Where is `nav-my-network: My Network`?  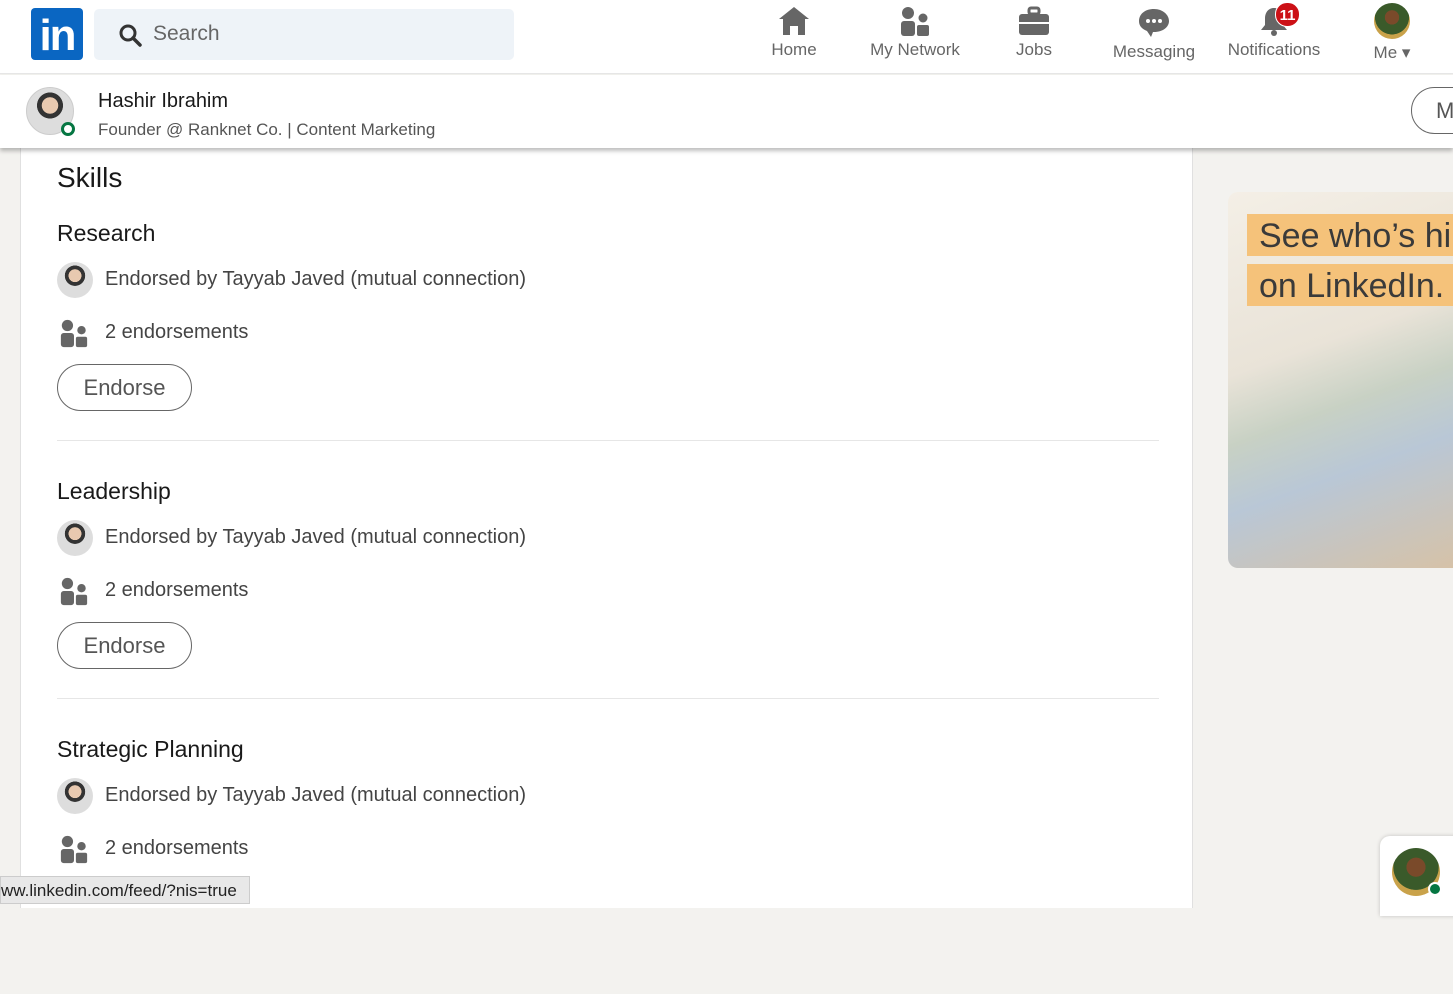
nav-my-network: My Network is located at coordinates (915, 37).